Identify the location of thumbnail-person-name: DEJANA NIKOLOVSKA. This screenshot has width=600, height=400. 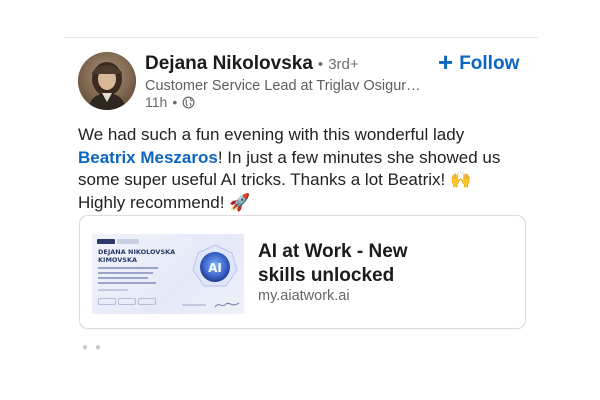
(137, 252).